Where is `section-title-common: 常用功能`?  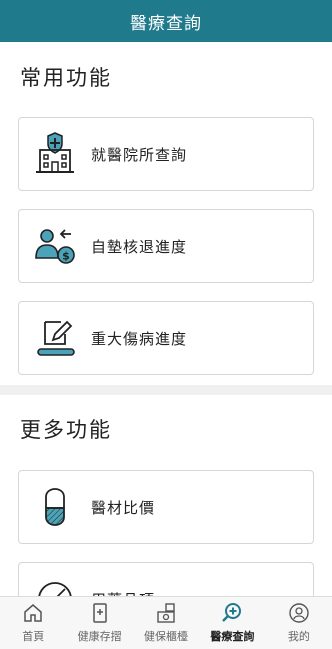 section-title-common: 常用功能 is located at coordinates (66, 78).